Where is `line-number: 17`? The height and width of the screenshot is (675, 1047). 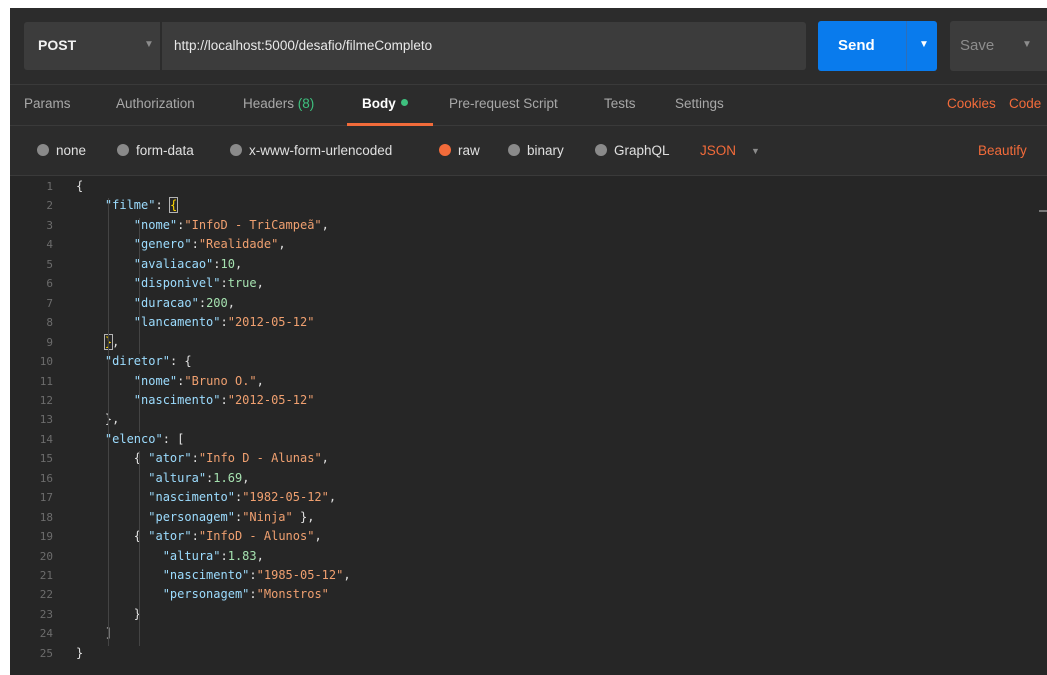
line-number: 17 is located at coordinates (46, 498).